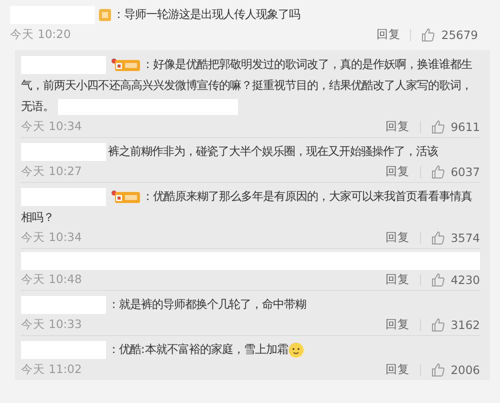 The height and width of the screenshot is (403, 500). Describe the element at coordinates (465, 237) in the screenshot. I see `like-count: 3574` at that location.